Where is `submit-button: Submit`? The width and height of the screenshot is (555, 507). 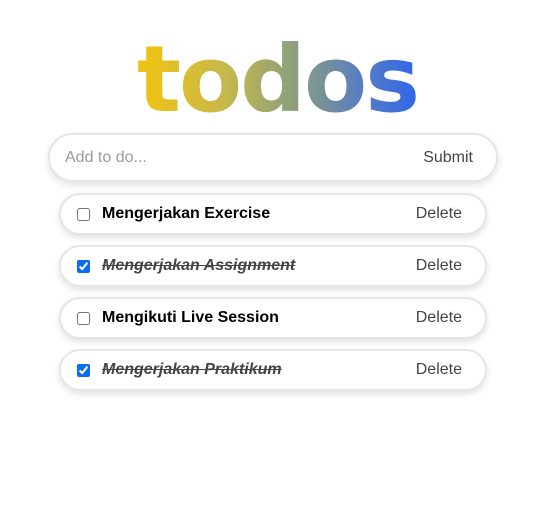
submit-button: Submit is located at coordinates (454, 157).